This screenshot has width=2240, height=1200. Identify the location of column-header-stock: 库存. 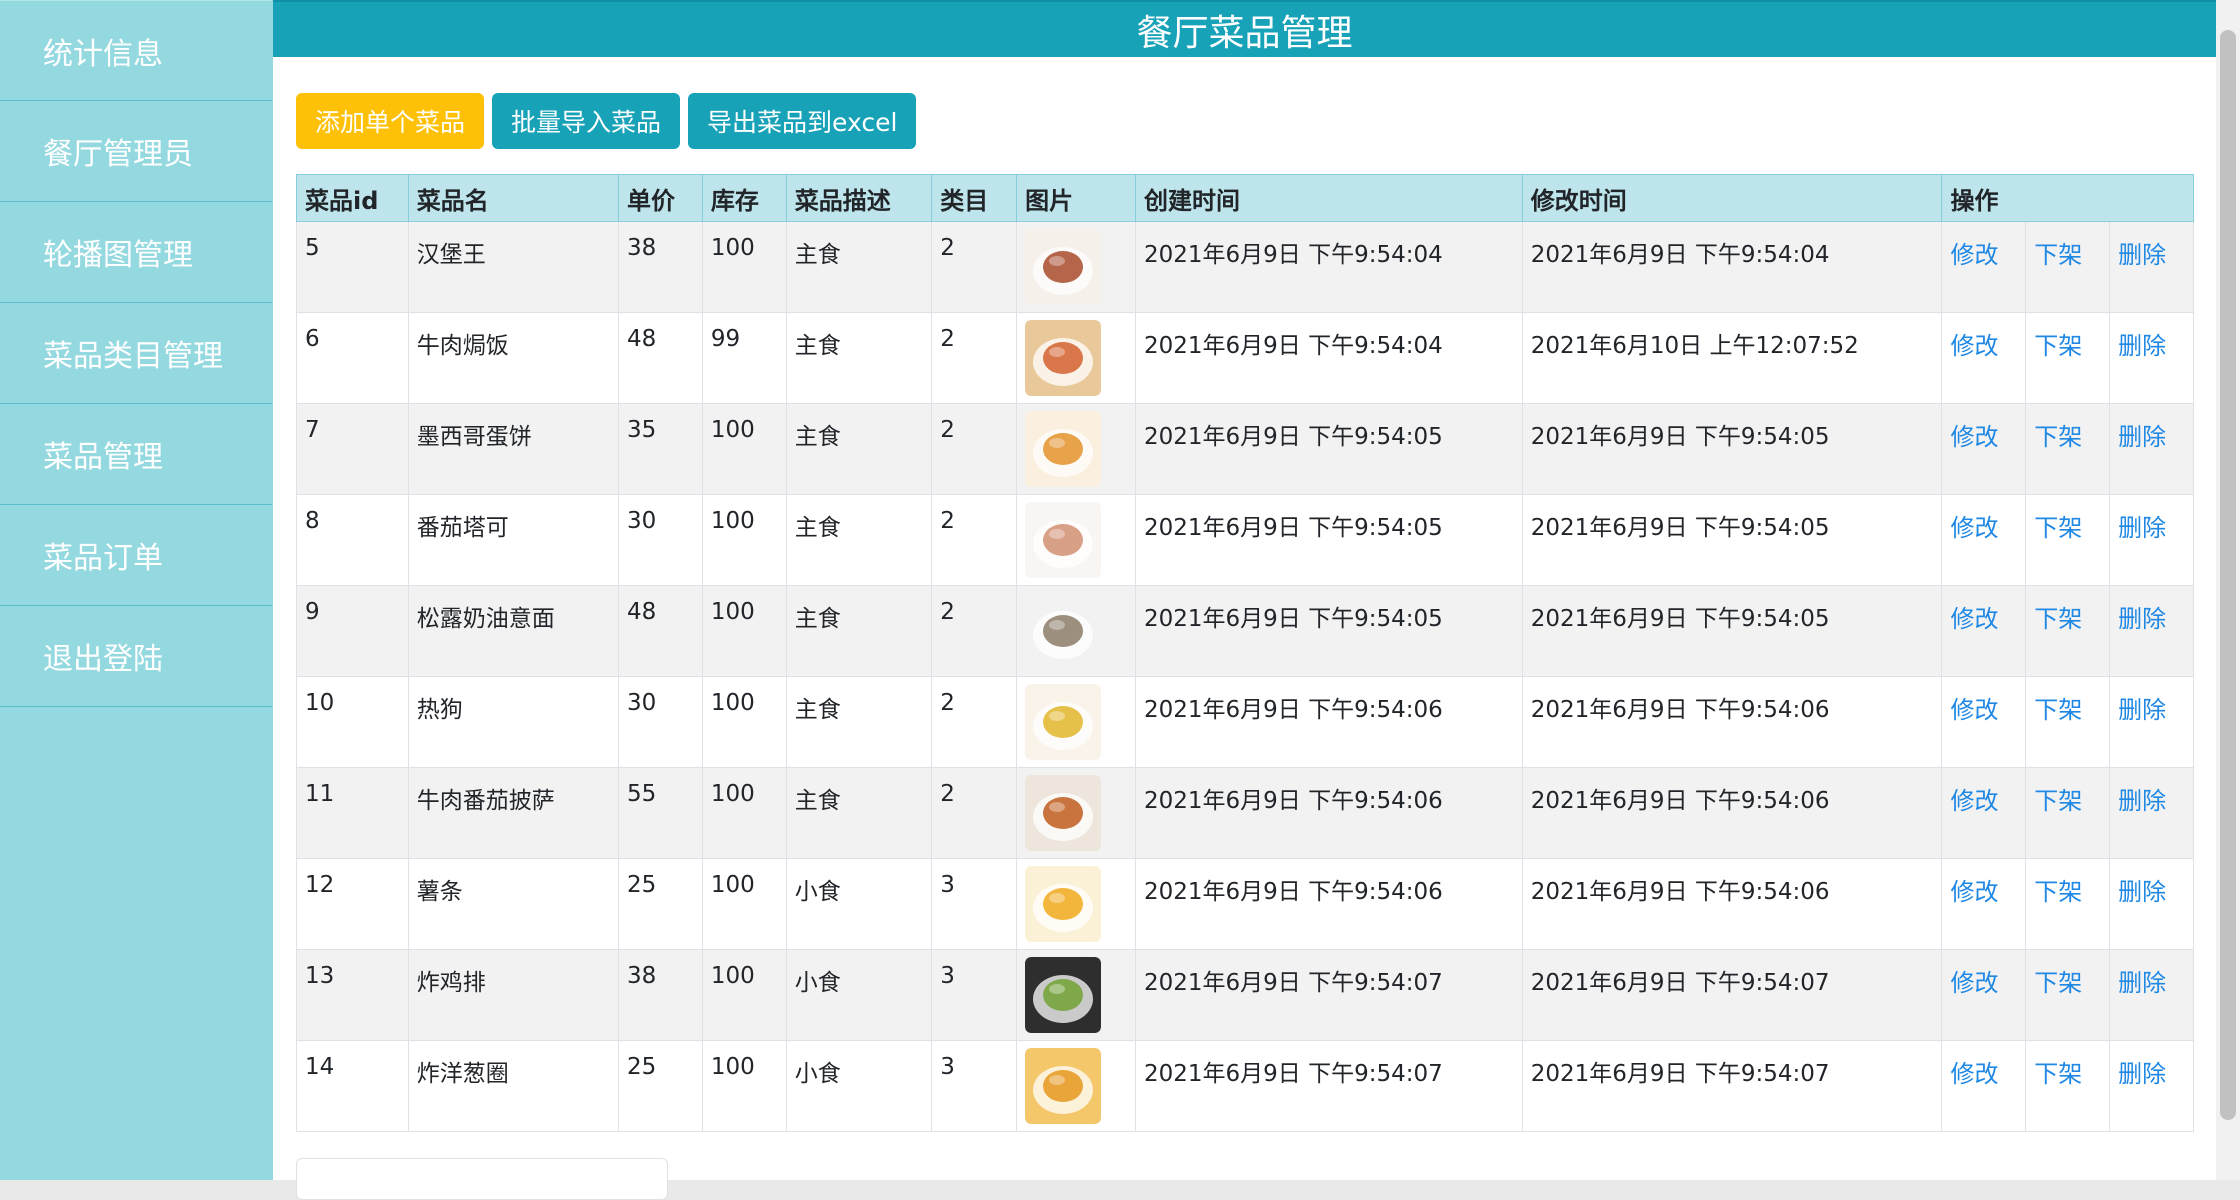
(744, 198).